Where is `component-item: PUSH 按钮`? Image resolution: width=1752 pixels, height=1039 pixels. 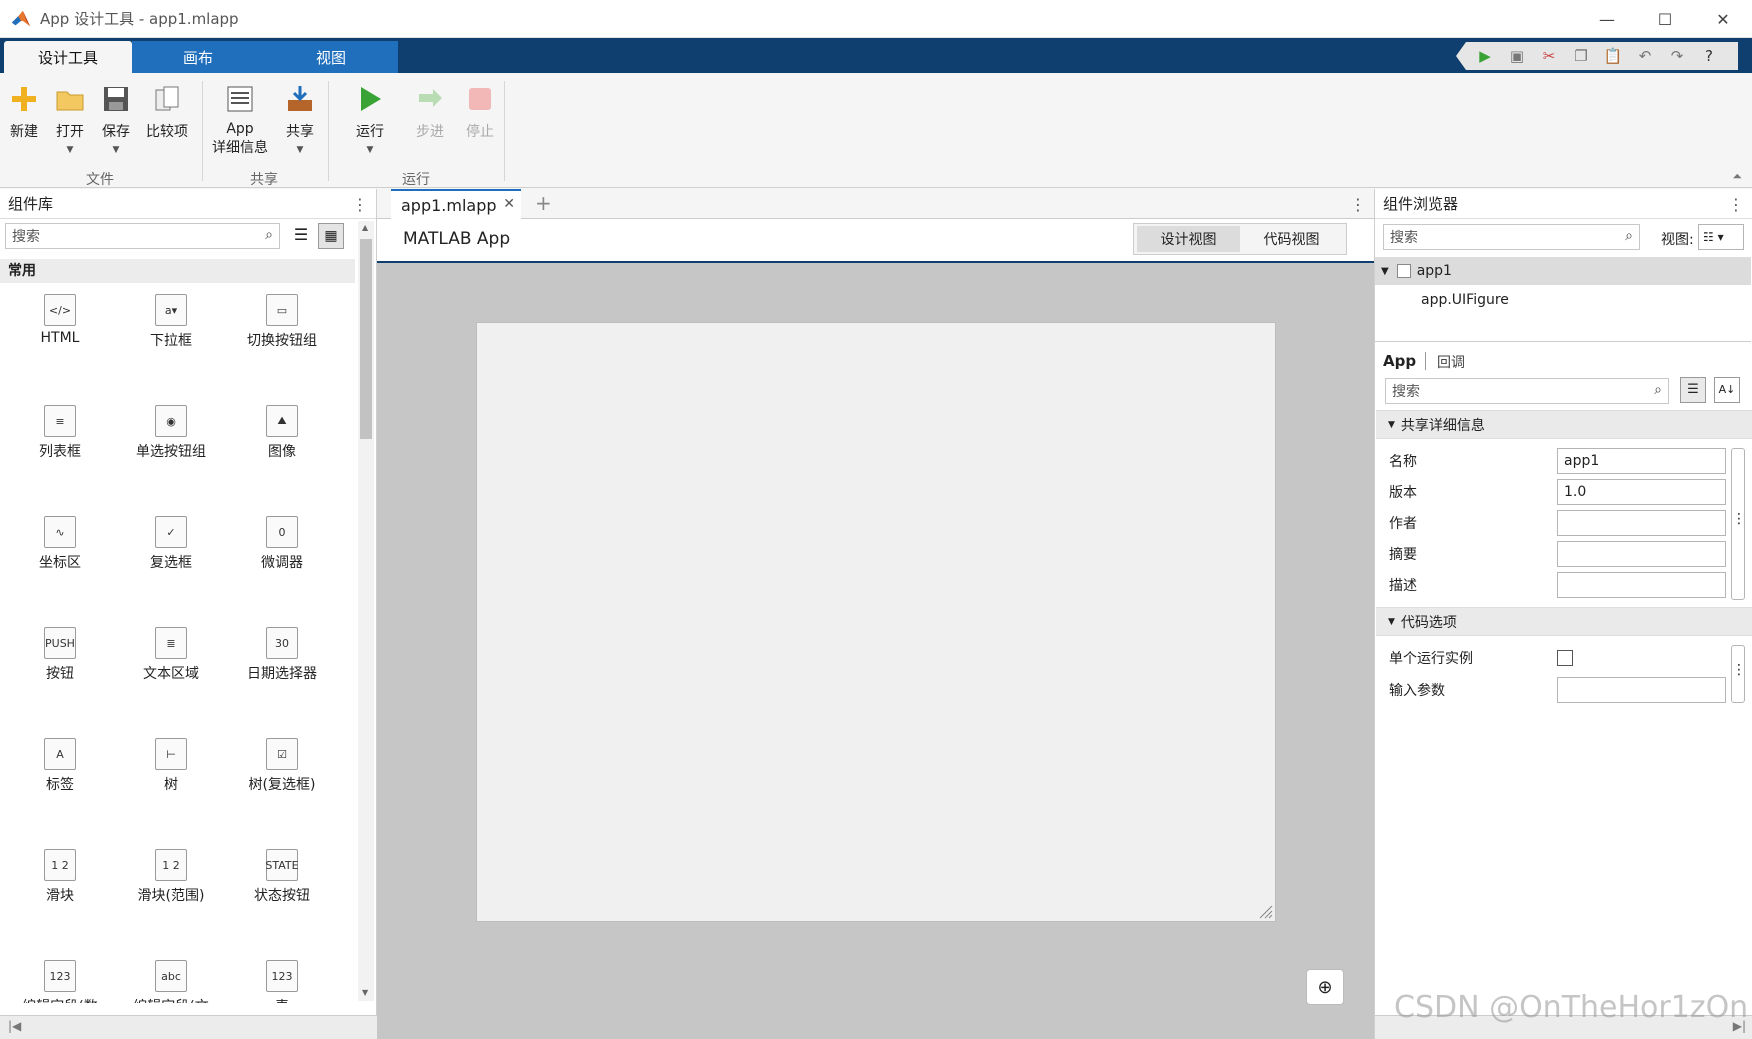
component-item: PUSH 按钮 is located at coordinates (60, 655).